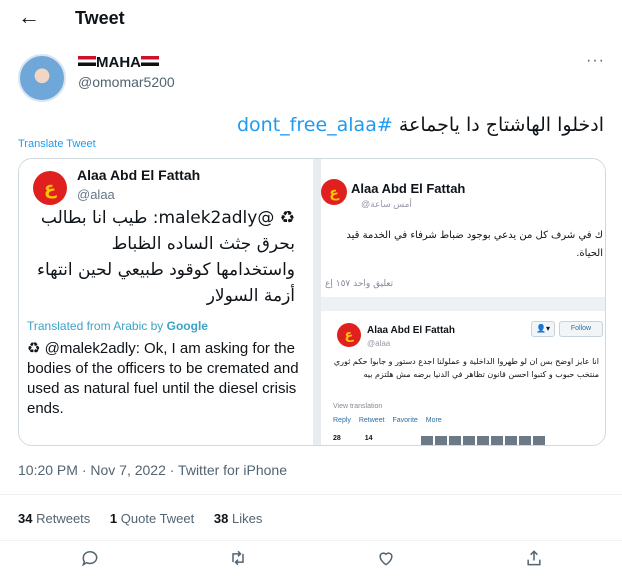  I want to click on reply-icon, so click(92, 560).